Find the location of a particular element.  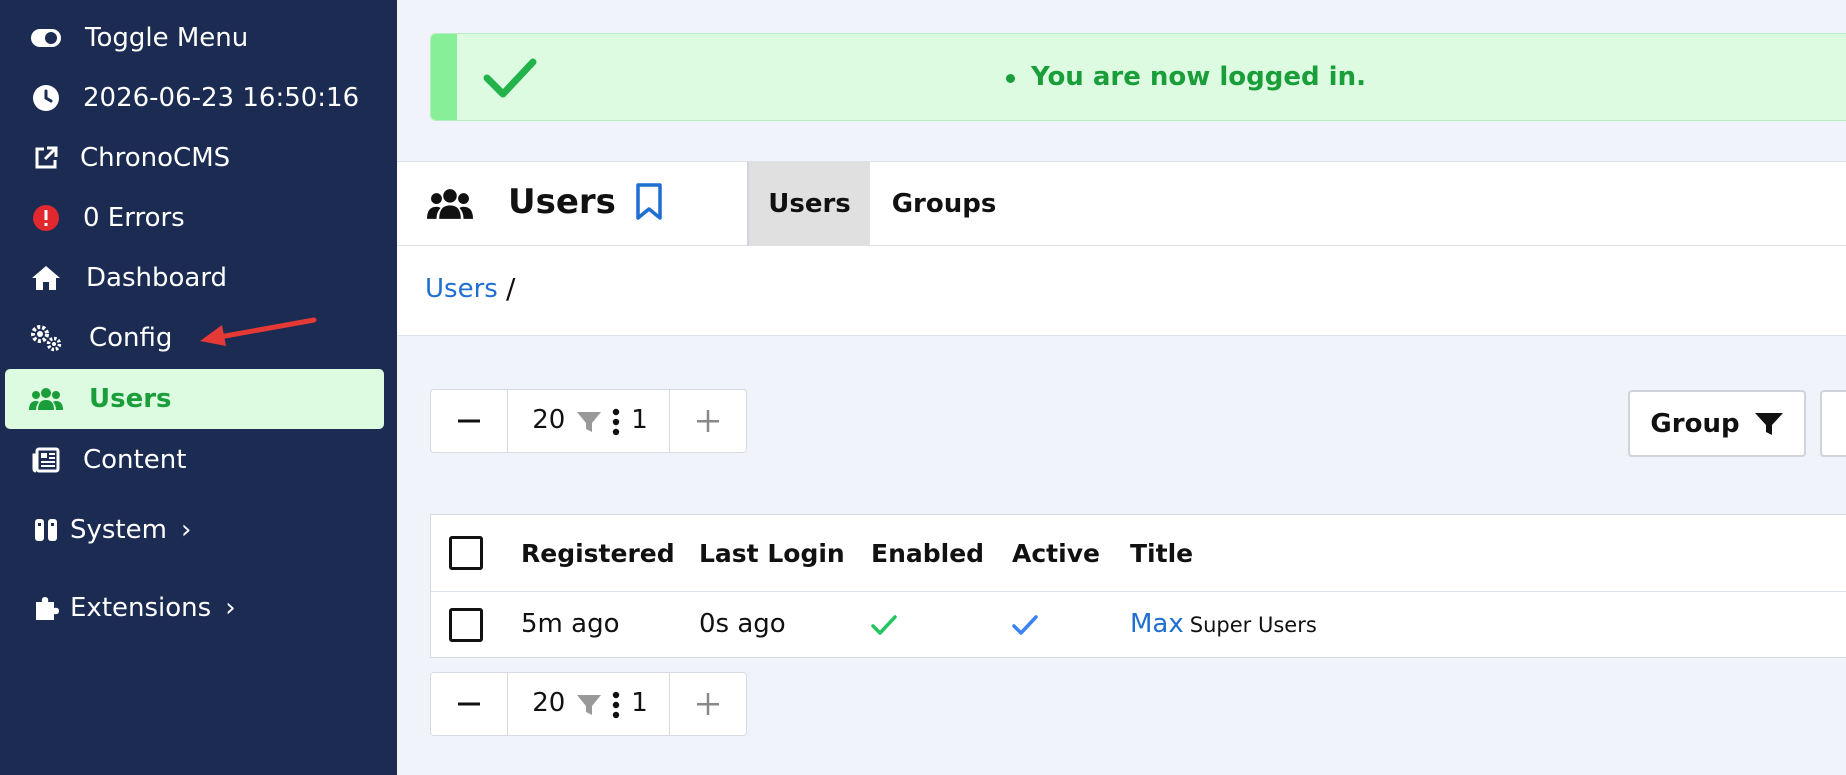

toggle-icon is located at coordinates (46, 38).